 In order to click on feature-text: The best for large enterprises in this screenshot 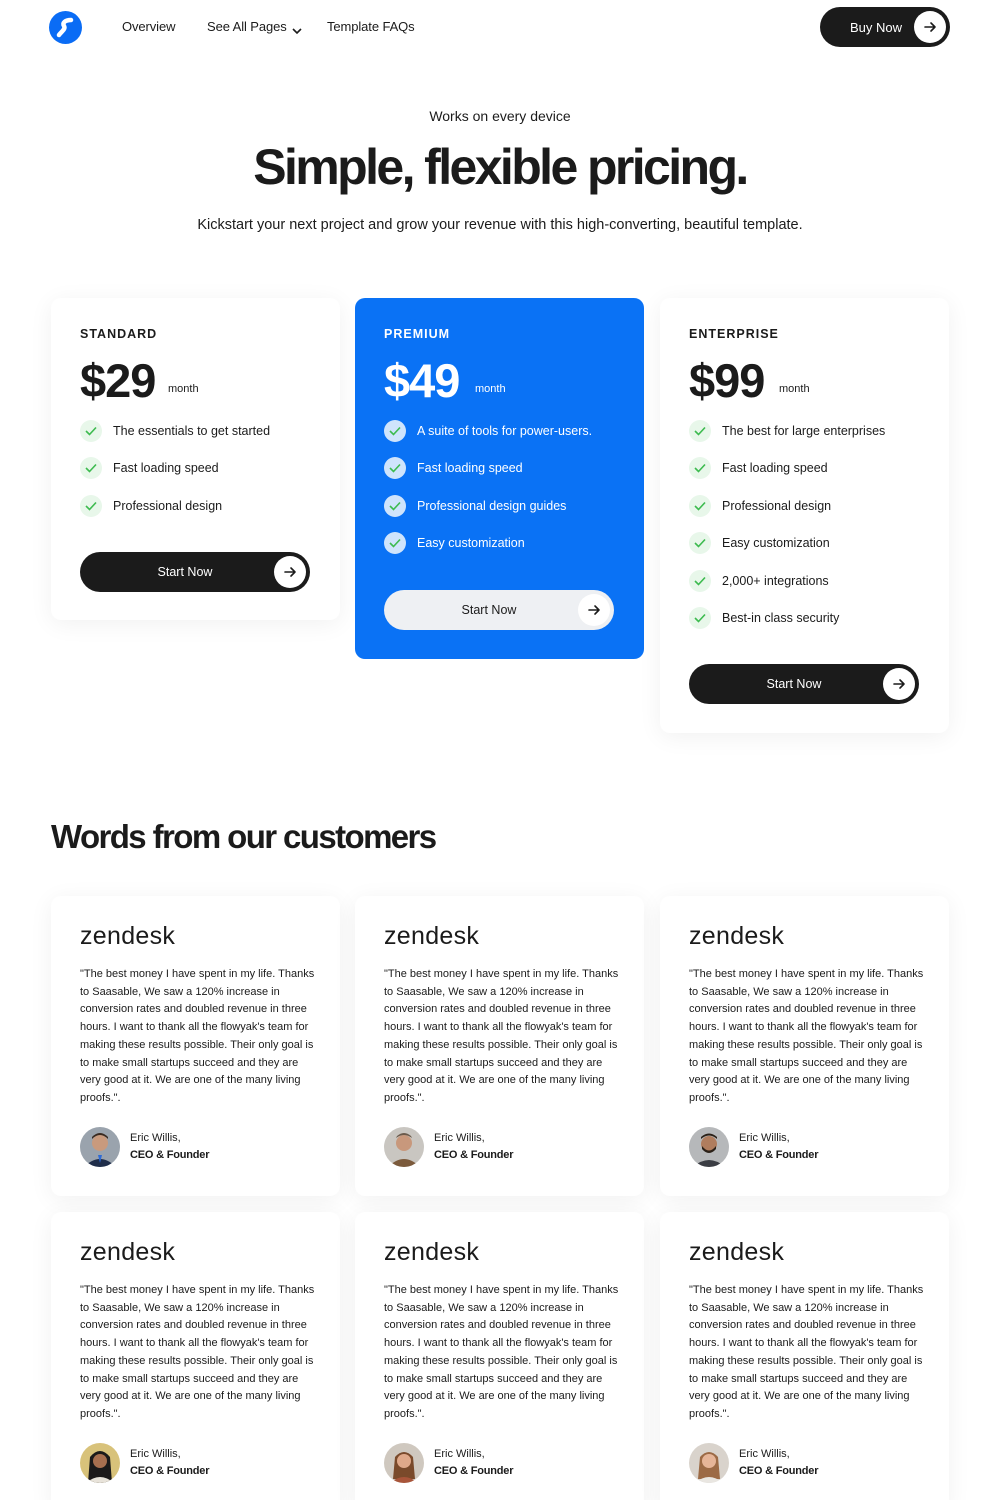, I will do `click(804, 431)`.